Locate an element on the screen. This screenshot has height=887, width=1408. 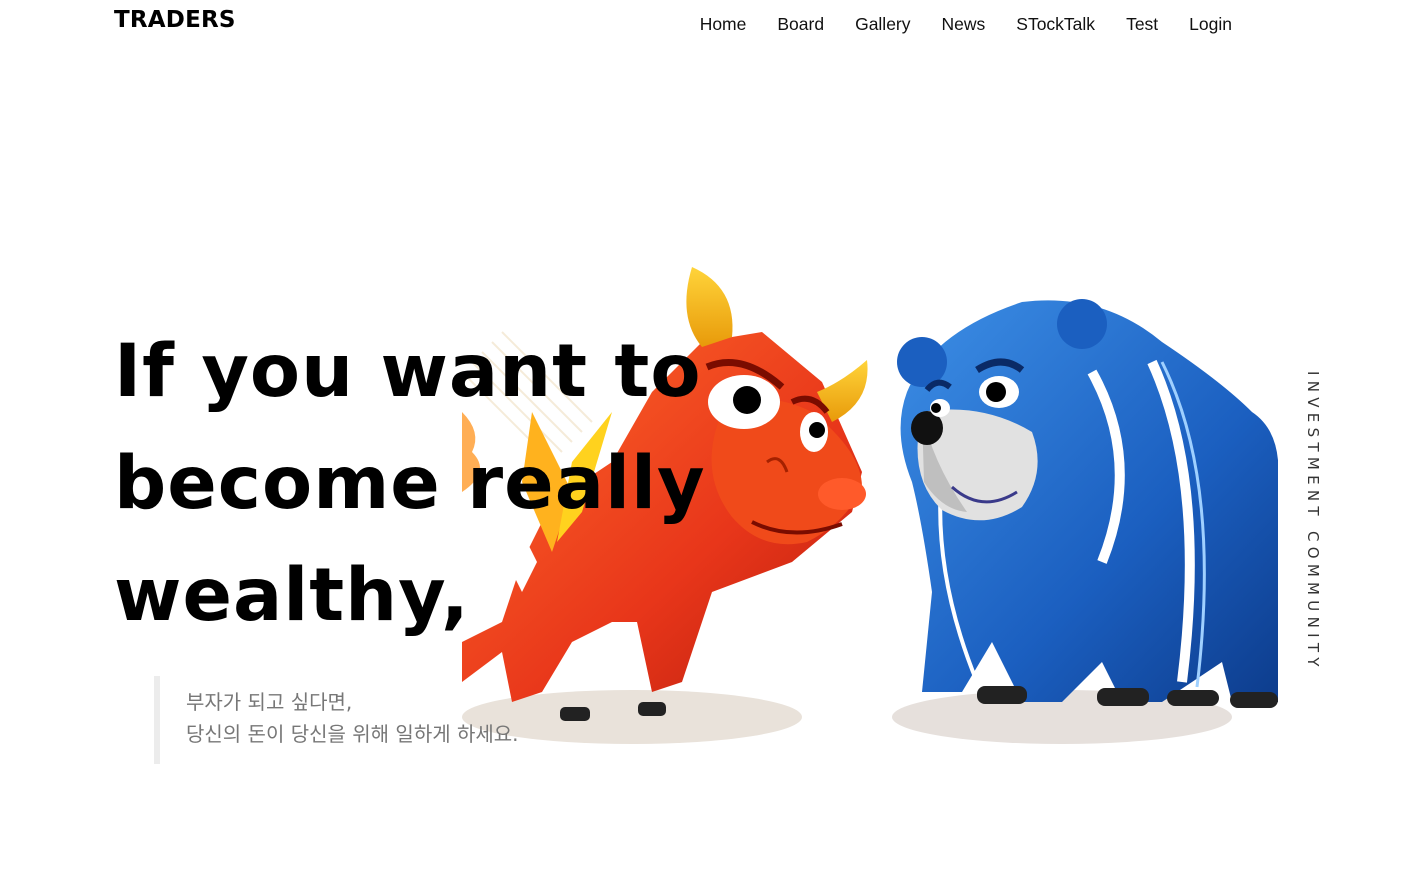
hero-headline-line: become really is located at coordinates (410, 483).